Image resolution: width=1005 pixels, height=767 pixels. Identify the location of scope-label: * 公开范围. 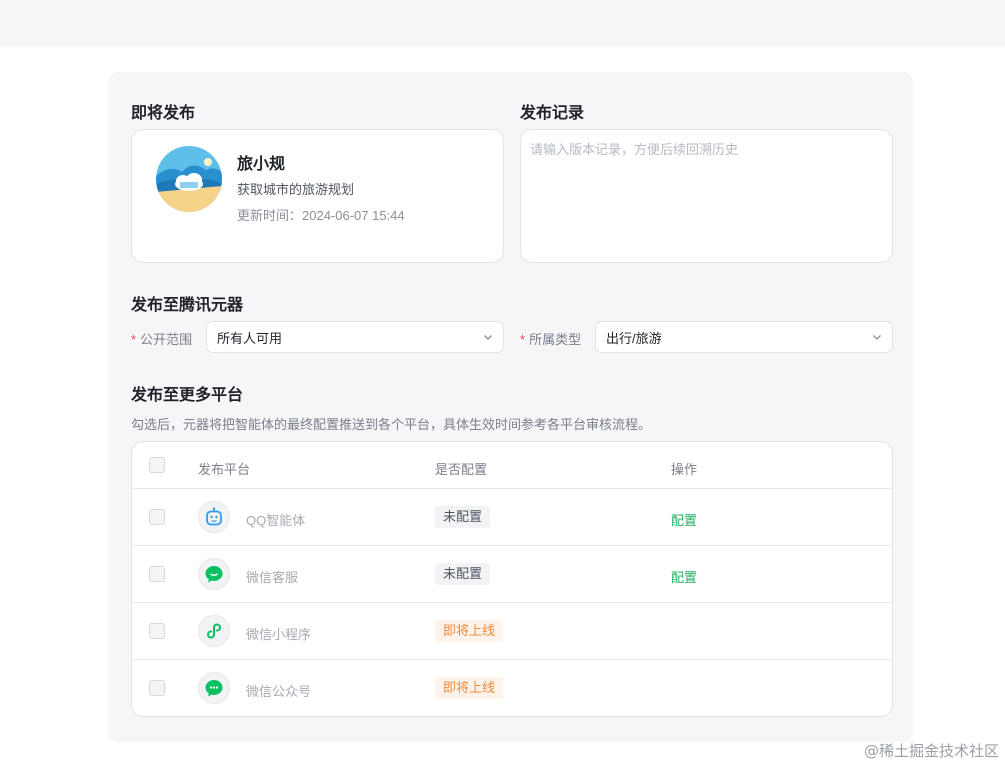
(161, 338).